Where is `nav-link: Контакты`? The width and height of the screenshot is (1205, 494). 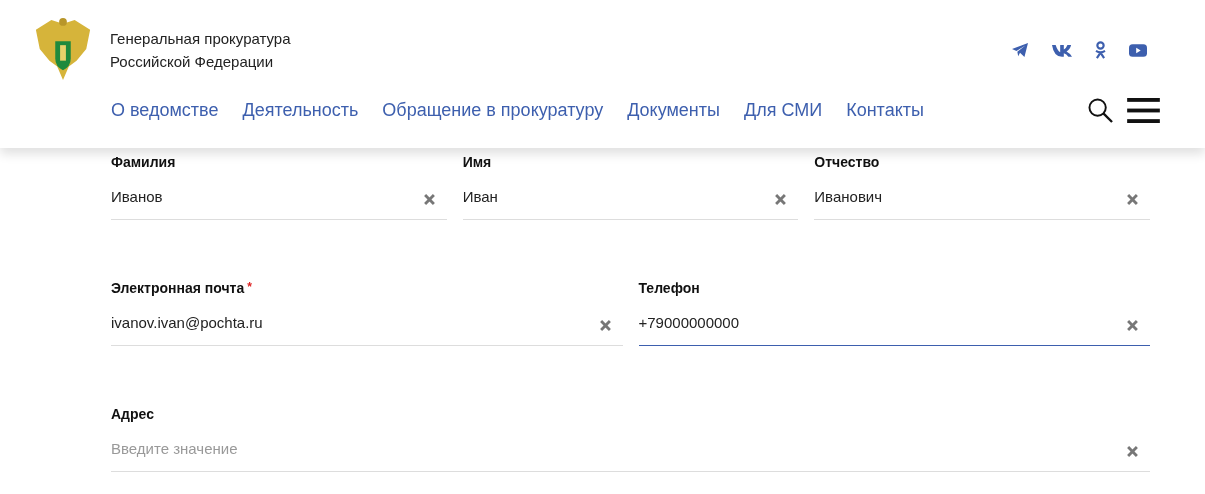 nav-link: Контакты is located at coordinates (885, 110).